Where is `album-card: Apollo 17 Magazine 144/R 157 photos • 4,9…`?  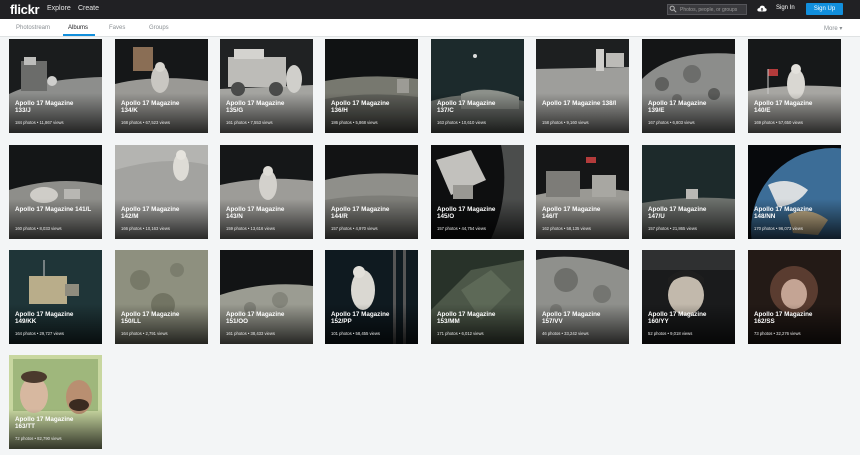
album-card: Apollo 17 Magazine 144/R 157 photos • 4,9… is located at coordinates (371, 192).